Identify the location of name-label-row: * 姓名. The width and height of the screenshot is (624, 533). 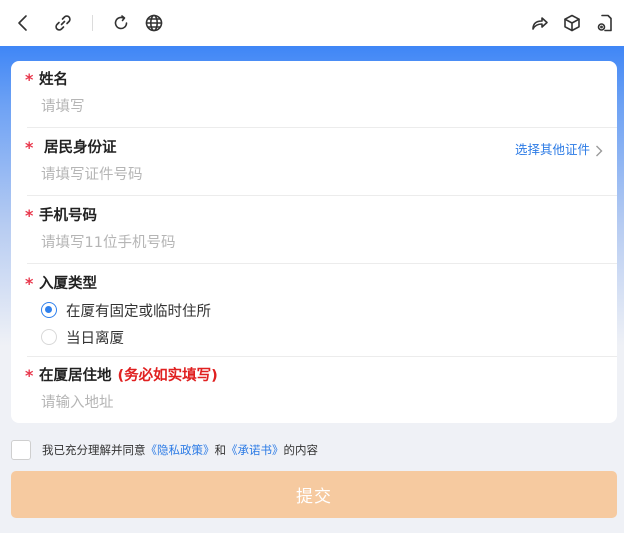
(46, 80).